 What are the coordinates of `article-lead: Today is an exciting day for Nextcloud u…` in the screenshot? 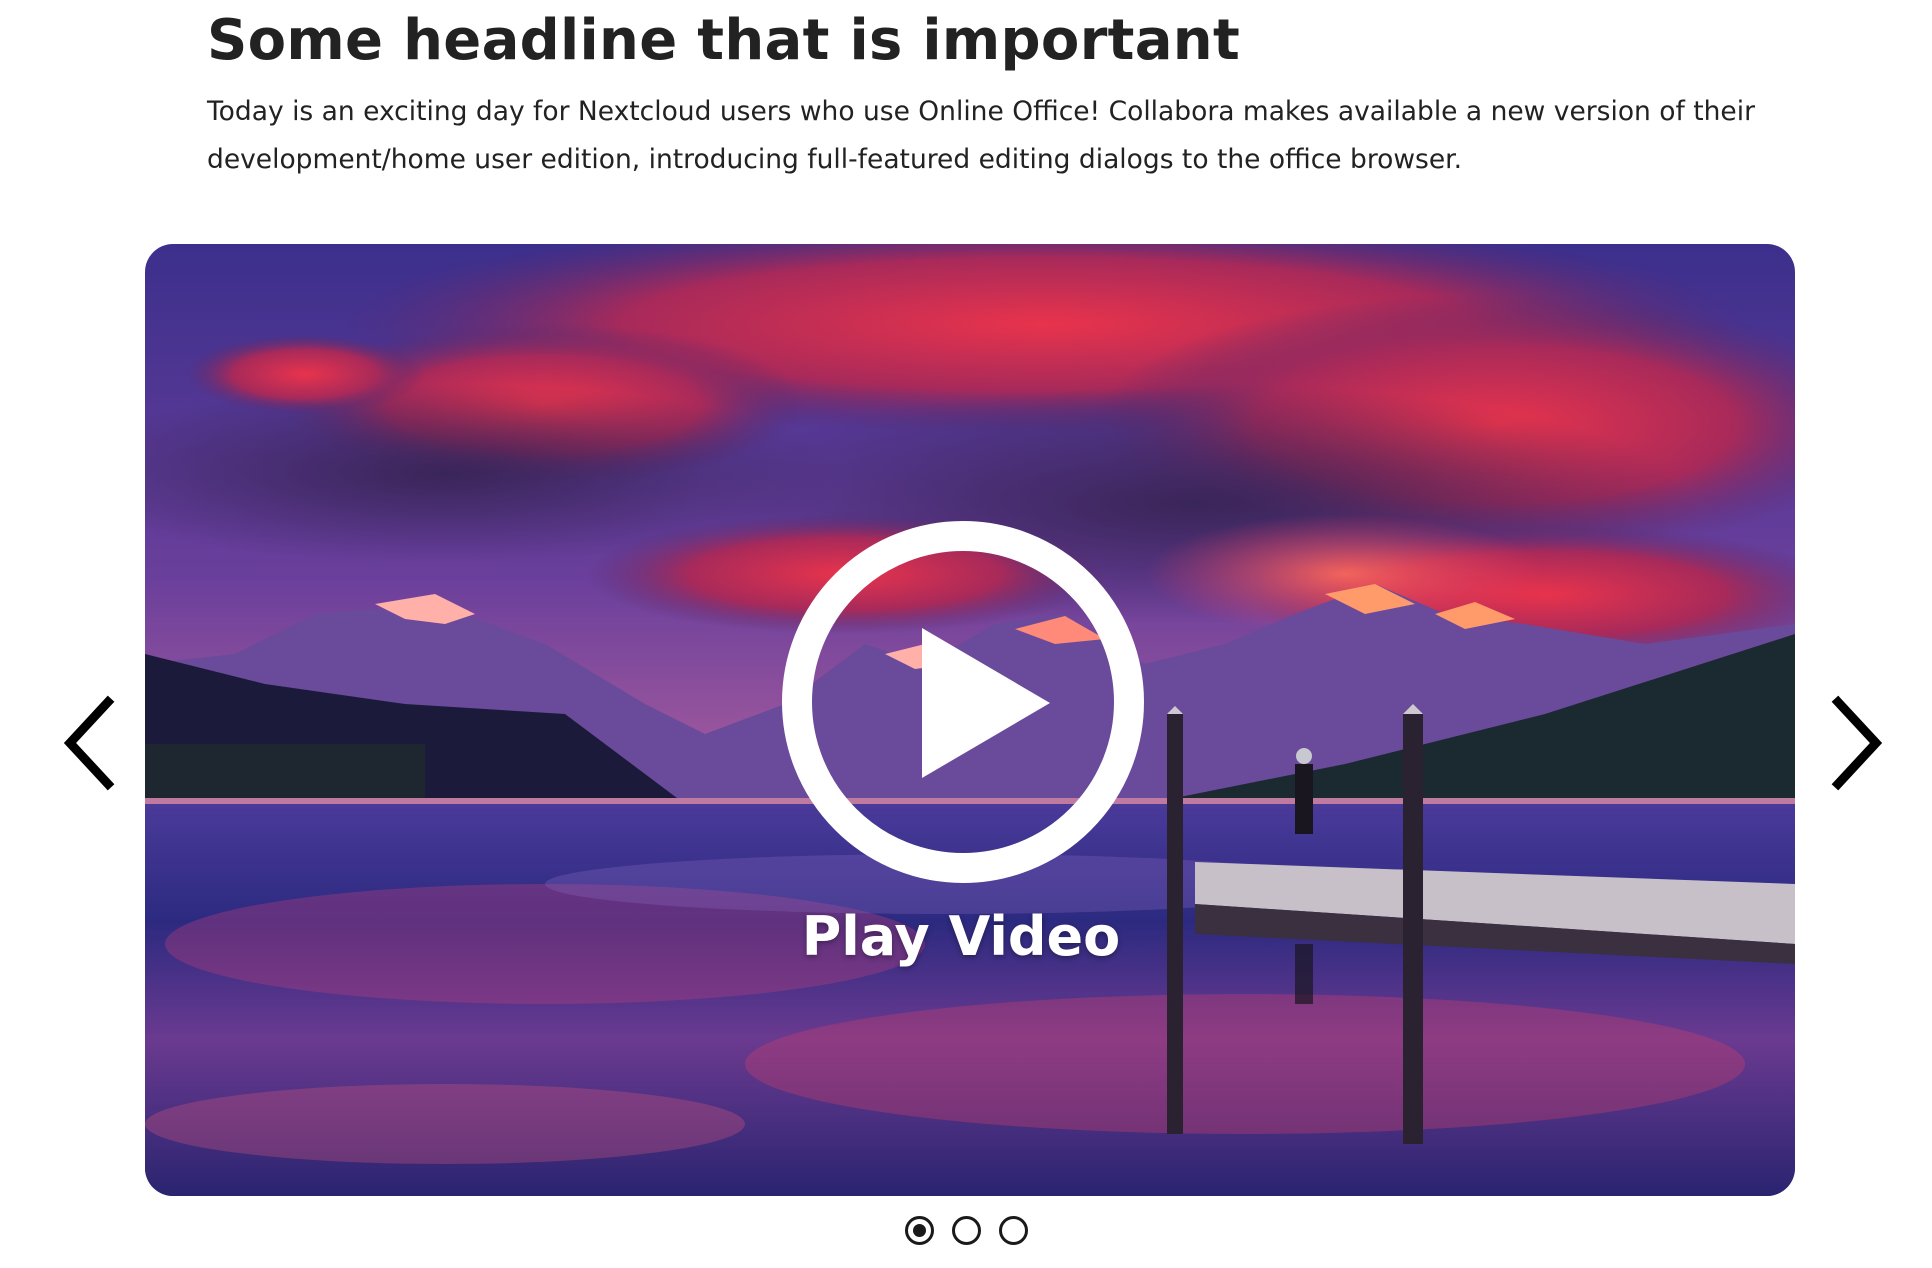 It's located at (981, 135).